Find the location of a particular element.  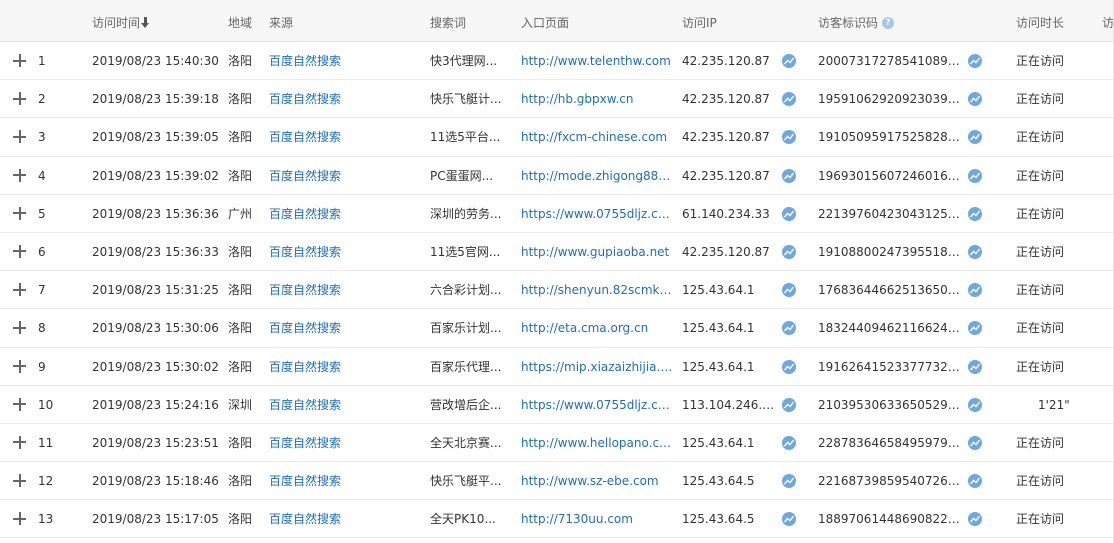

row-entry-page-link: http://www.sz-ebe.com is located at coordinates (597, 481).